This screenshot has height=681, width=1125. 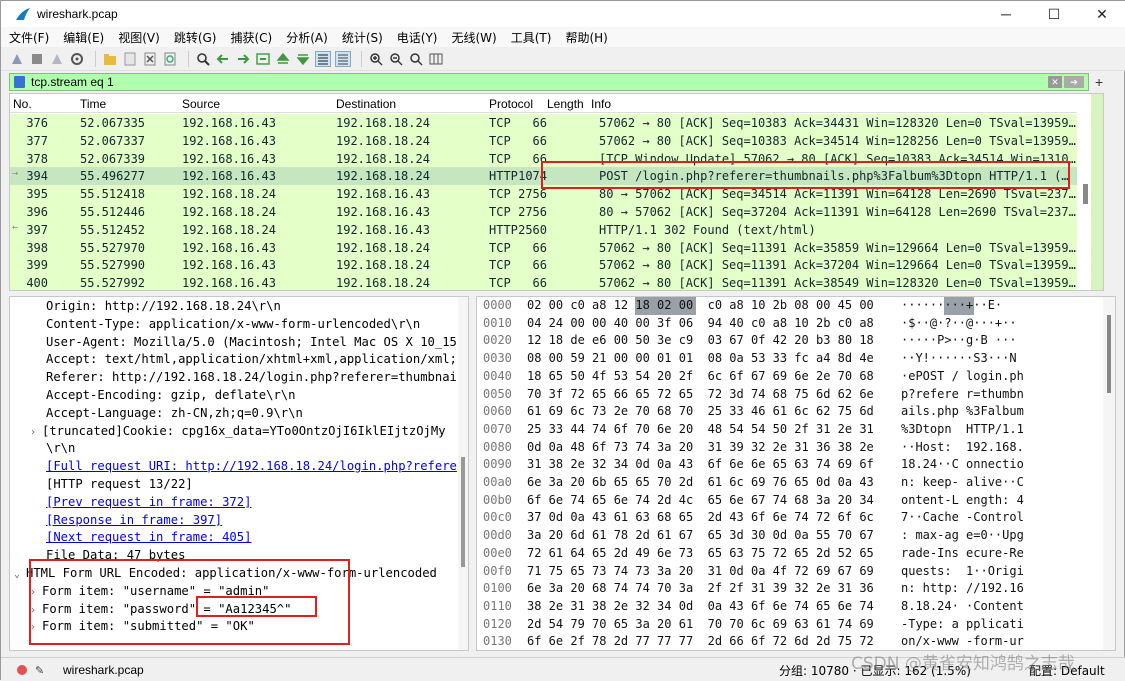 What do you see at coordinates (83, 37) in the screenshot?
I see `menu-edit: 编辑(E)` at bounding box center [83, 37].